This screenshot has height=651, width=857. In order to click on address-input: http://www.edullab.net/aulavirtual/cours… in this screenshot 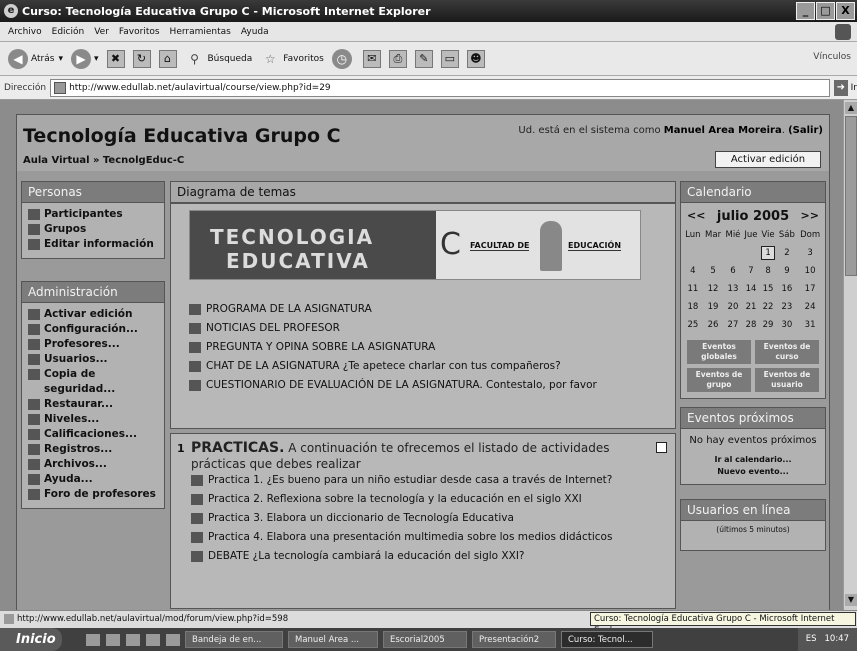, I will do `click(440, 87)`.